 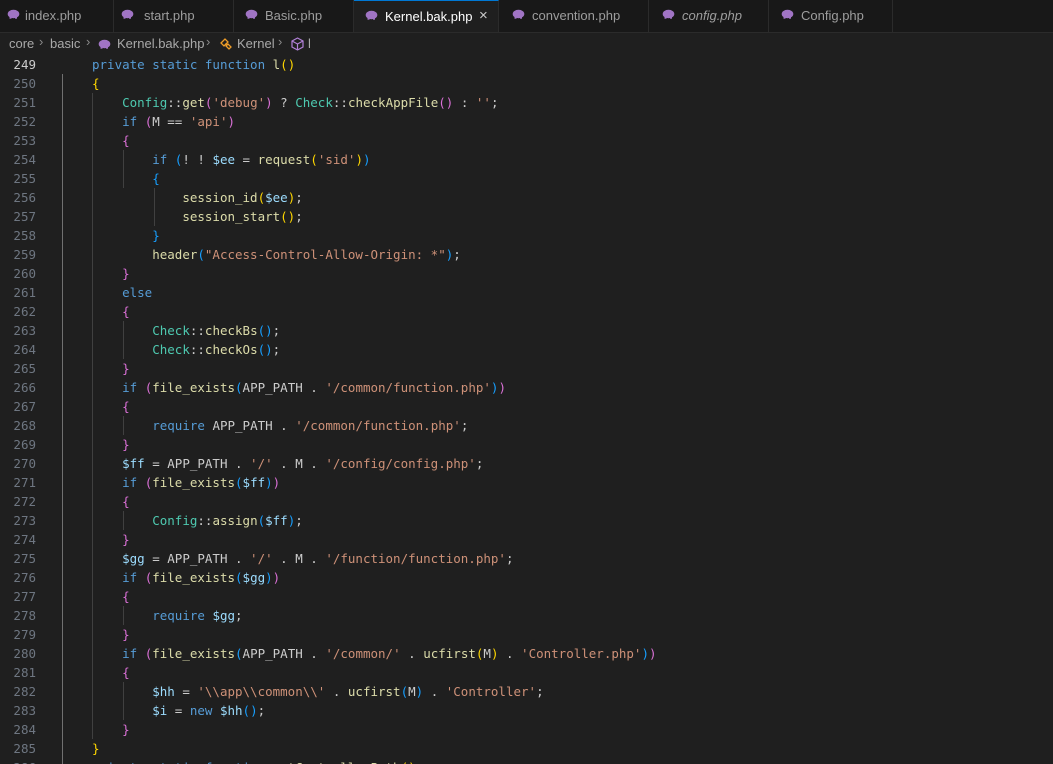 I want to click on code-line: if (file_exists($ff)), so click(x=186, y=482).